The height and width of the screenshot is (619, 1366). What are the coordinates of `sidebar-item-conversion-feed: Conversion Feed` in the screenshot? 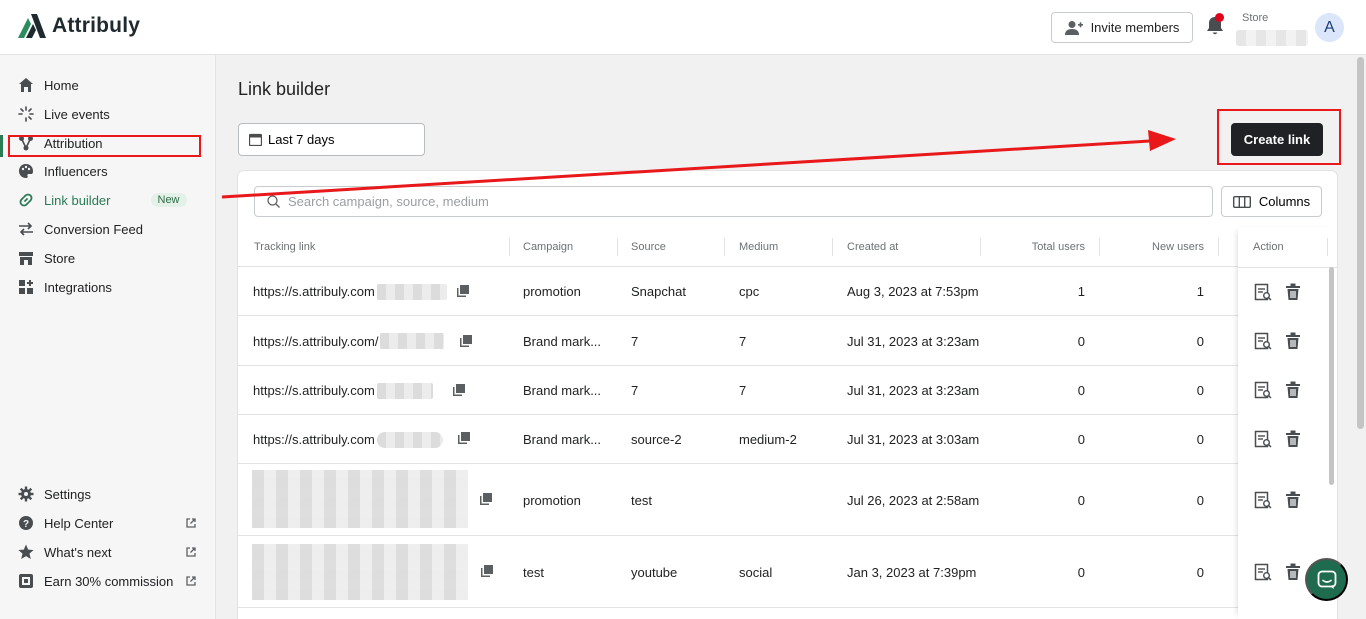 It's located at (80, 229).